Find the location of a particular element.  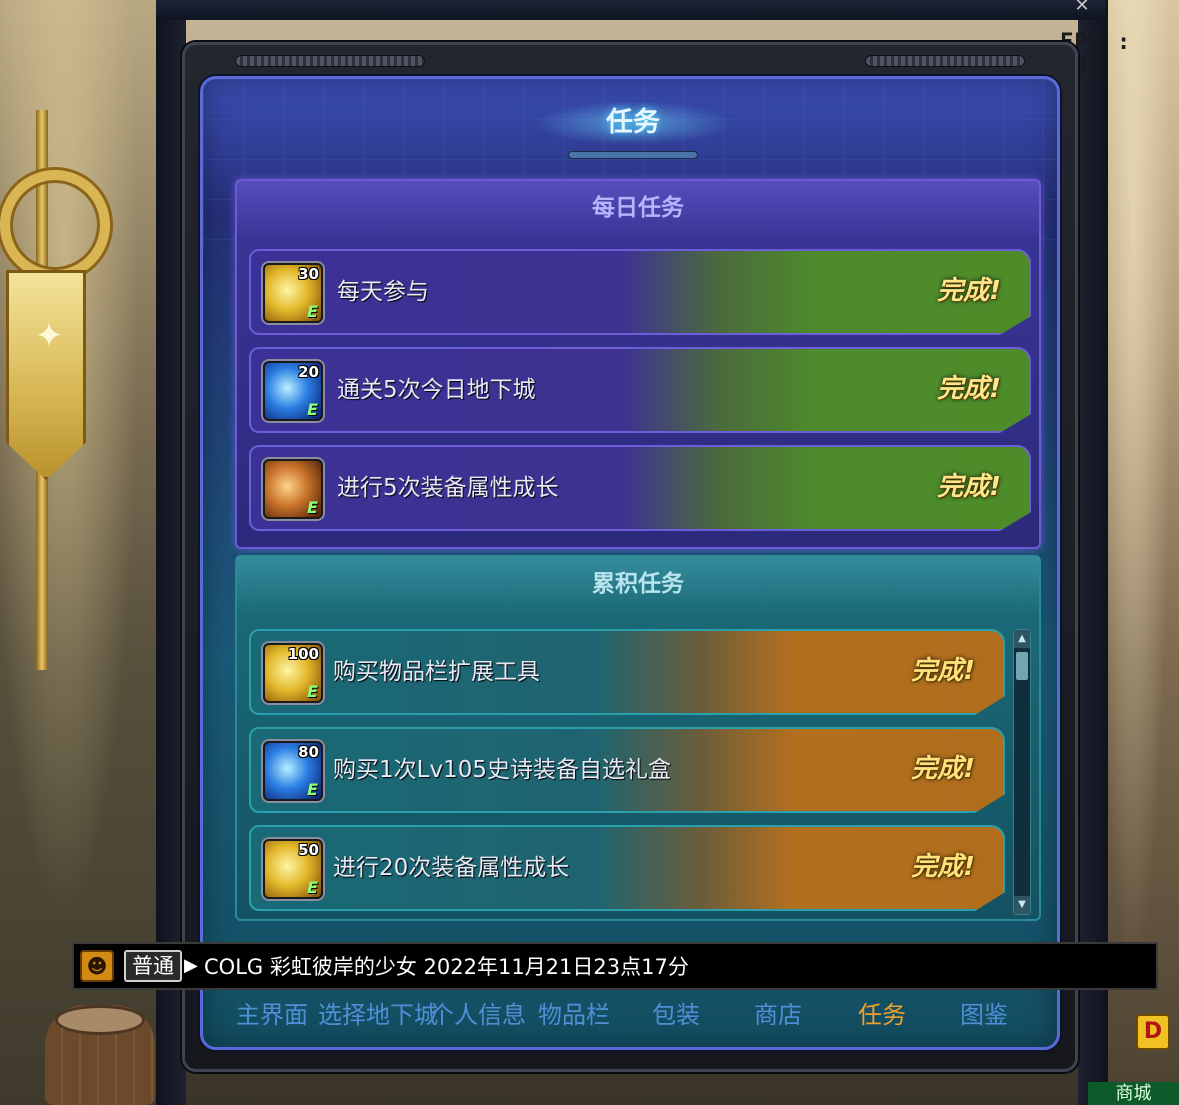

daily-quest-row: 30 E 每天参与 完成! is located at coordinates (640, 292).